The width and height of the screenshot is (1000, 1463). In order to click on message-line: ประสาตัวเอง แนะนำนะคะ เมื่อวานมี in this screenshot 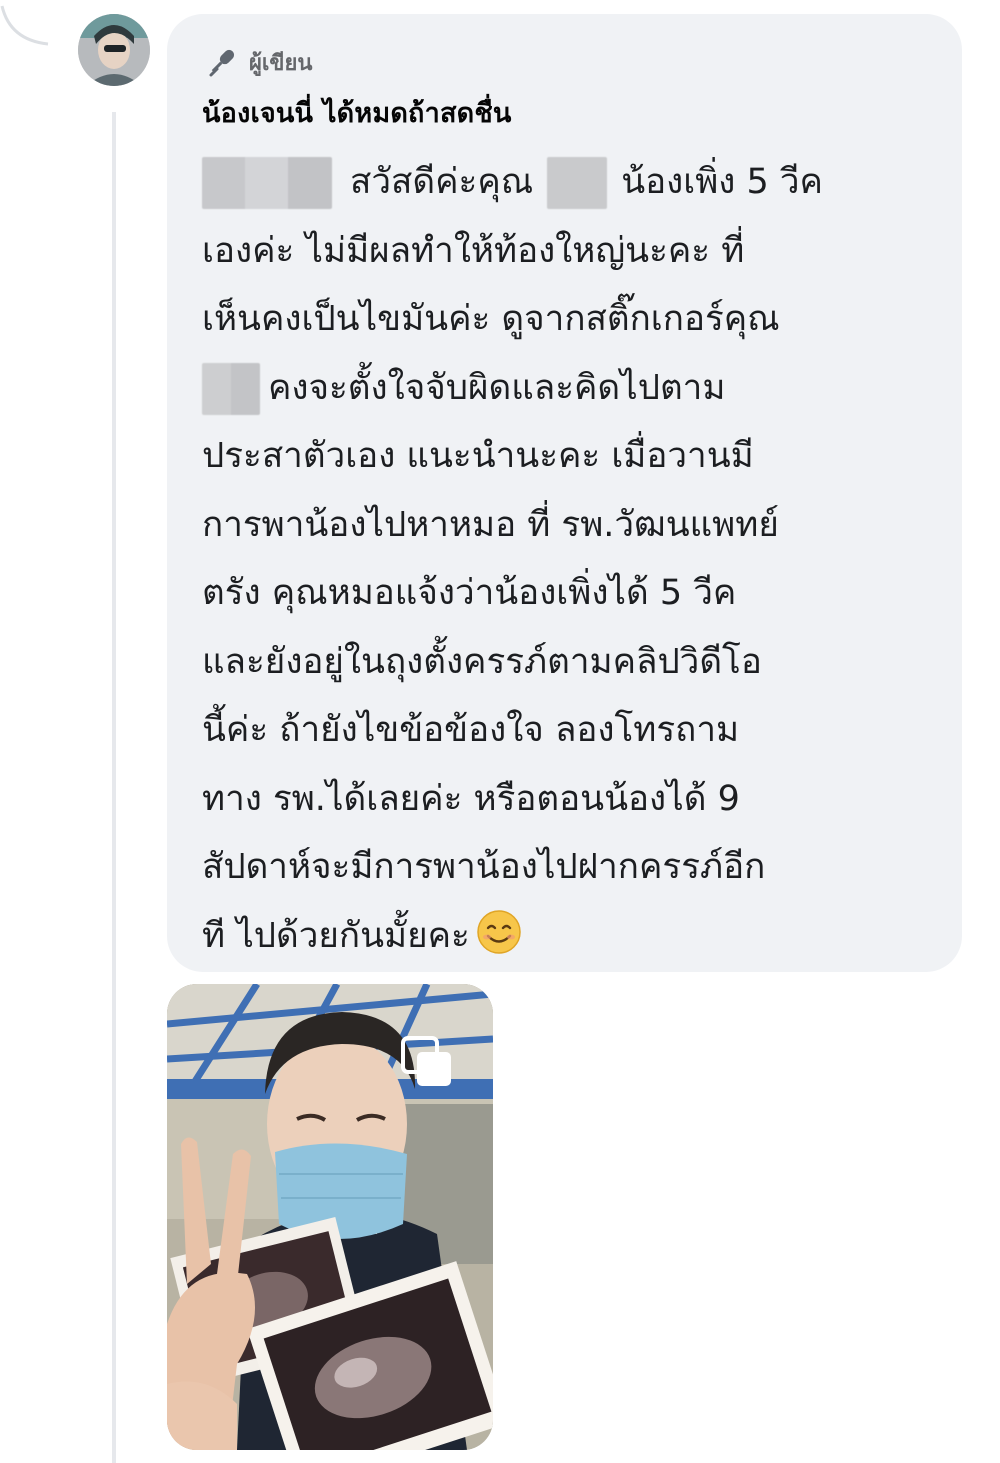, I will do `click(478, 456)`.